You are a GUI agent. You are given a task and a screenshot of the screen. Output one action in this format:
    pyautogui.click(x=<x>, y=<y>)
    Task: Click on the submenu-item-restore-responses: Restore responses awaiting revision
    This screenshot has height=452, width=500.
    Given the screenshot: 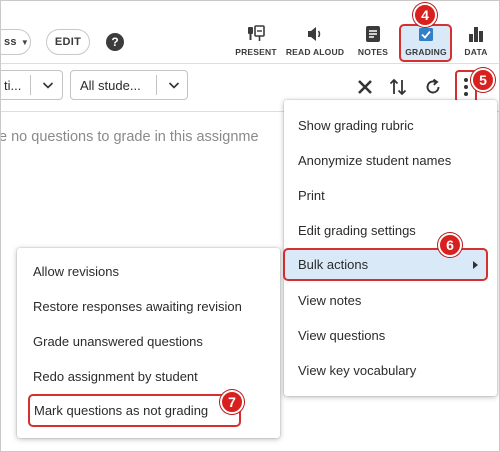 What is the action you would take?
    pyautogui.click(x=148, y=306)
    